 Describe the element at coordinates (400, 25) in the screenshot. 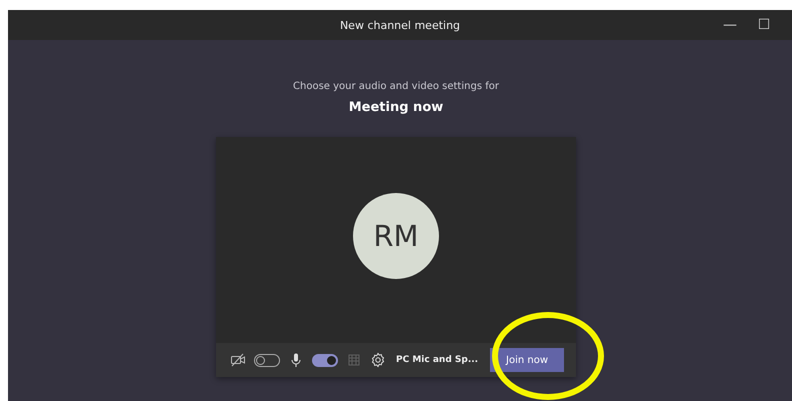

I see `window-title: New channel meeting` at that location.